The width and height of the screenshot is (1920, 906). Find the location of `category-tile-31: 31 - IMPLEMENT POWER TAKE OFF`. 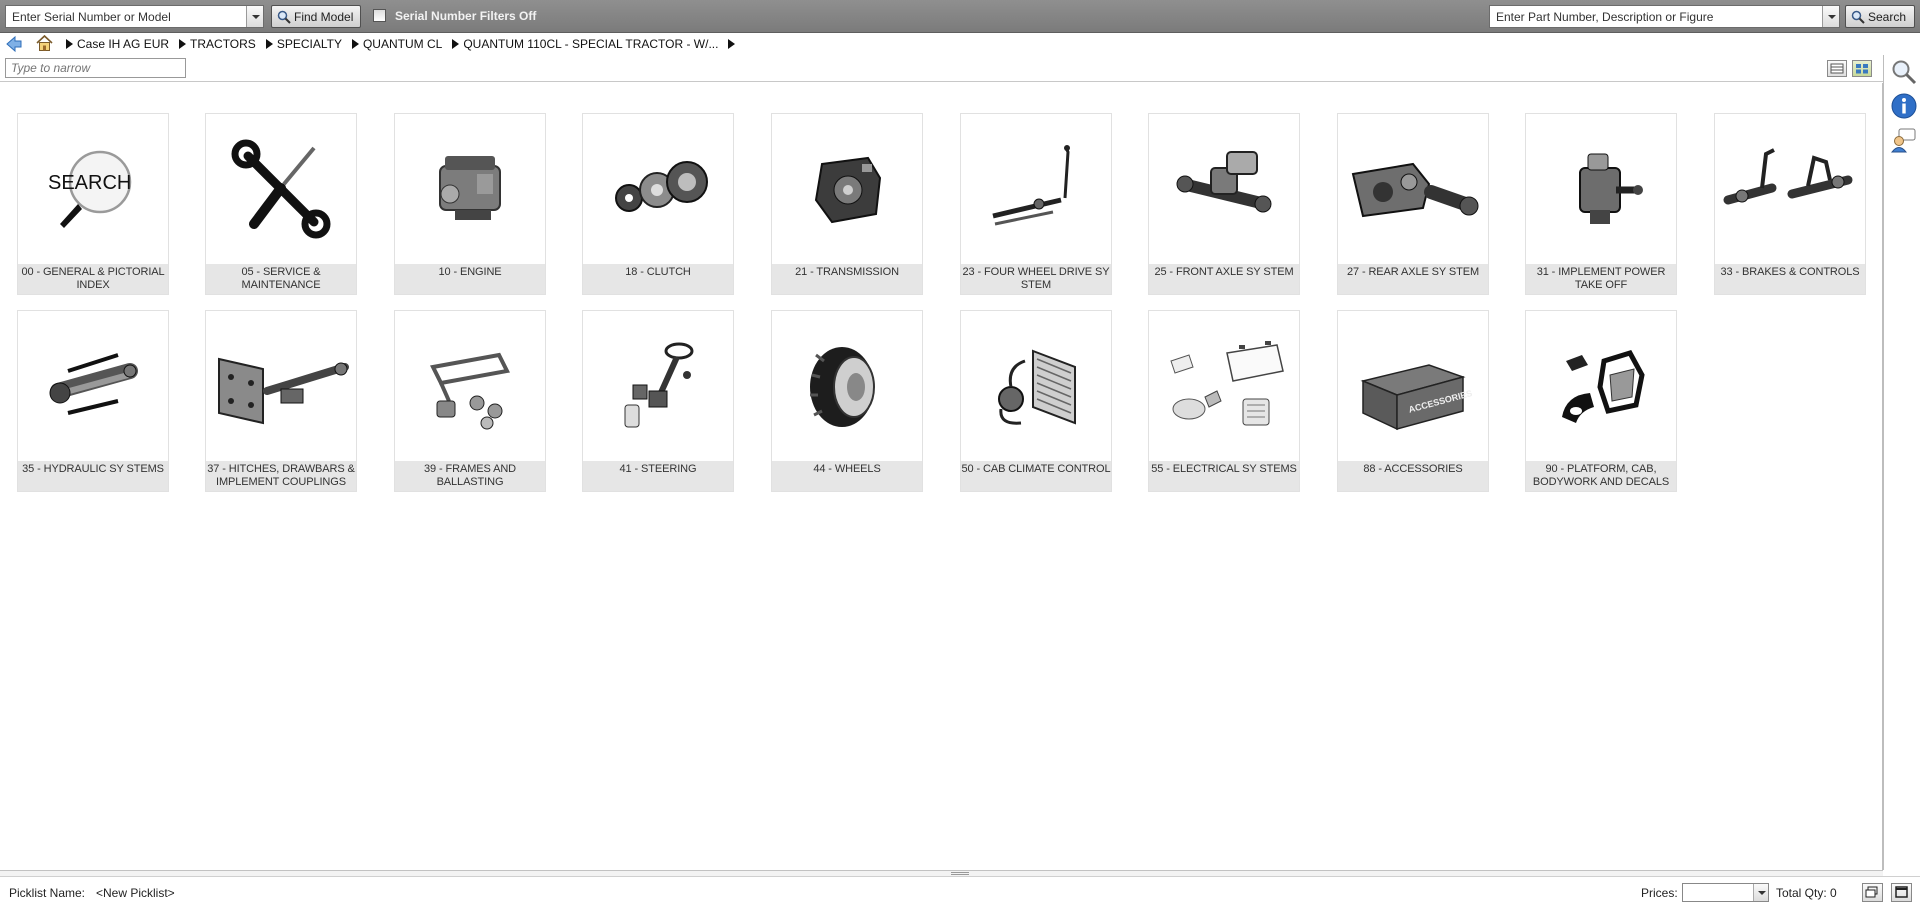

category-tile-31: 31 - IMPLEMENT POWER TAKE OFF is located at coordinates (1601, 204).